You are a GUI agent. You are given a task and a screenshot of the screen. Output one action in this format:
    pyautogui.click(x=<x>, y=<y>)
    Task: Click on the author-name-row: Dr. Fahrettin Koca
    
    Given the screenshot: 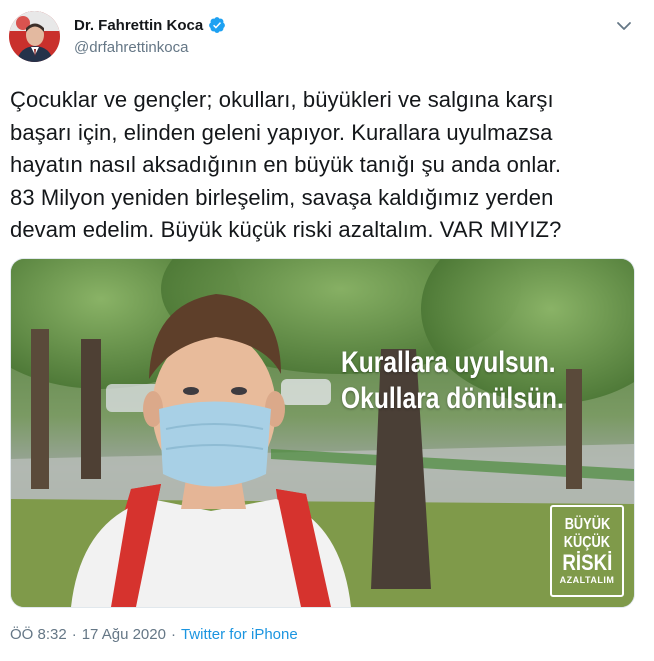 What is the action you would take?
    pyautogui.click(x=150, y=25)
    